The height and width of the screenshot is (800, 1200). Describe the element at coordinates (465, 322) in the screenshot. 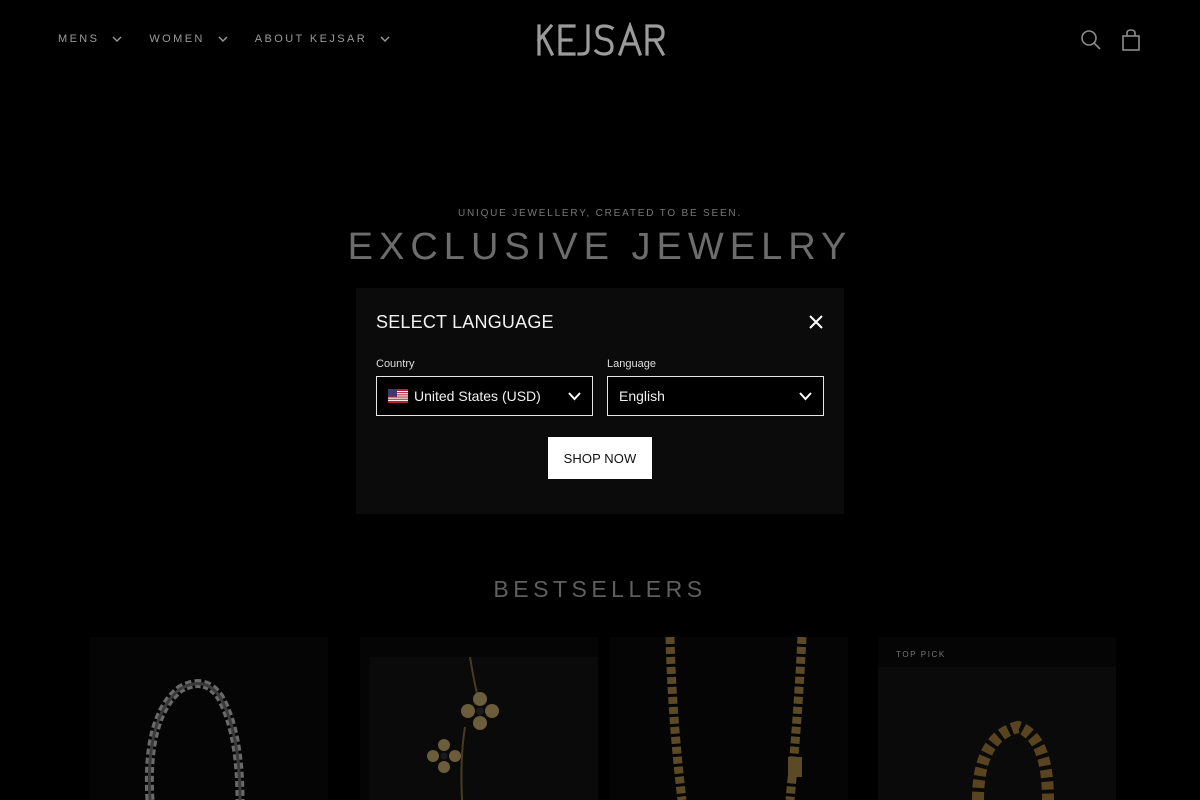

I see `modal-title: SELECT LANGUAGE` at that location.